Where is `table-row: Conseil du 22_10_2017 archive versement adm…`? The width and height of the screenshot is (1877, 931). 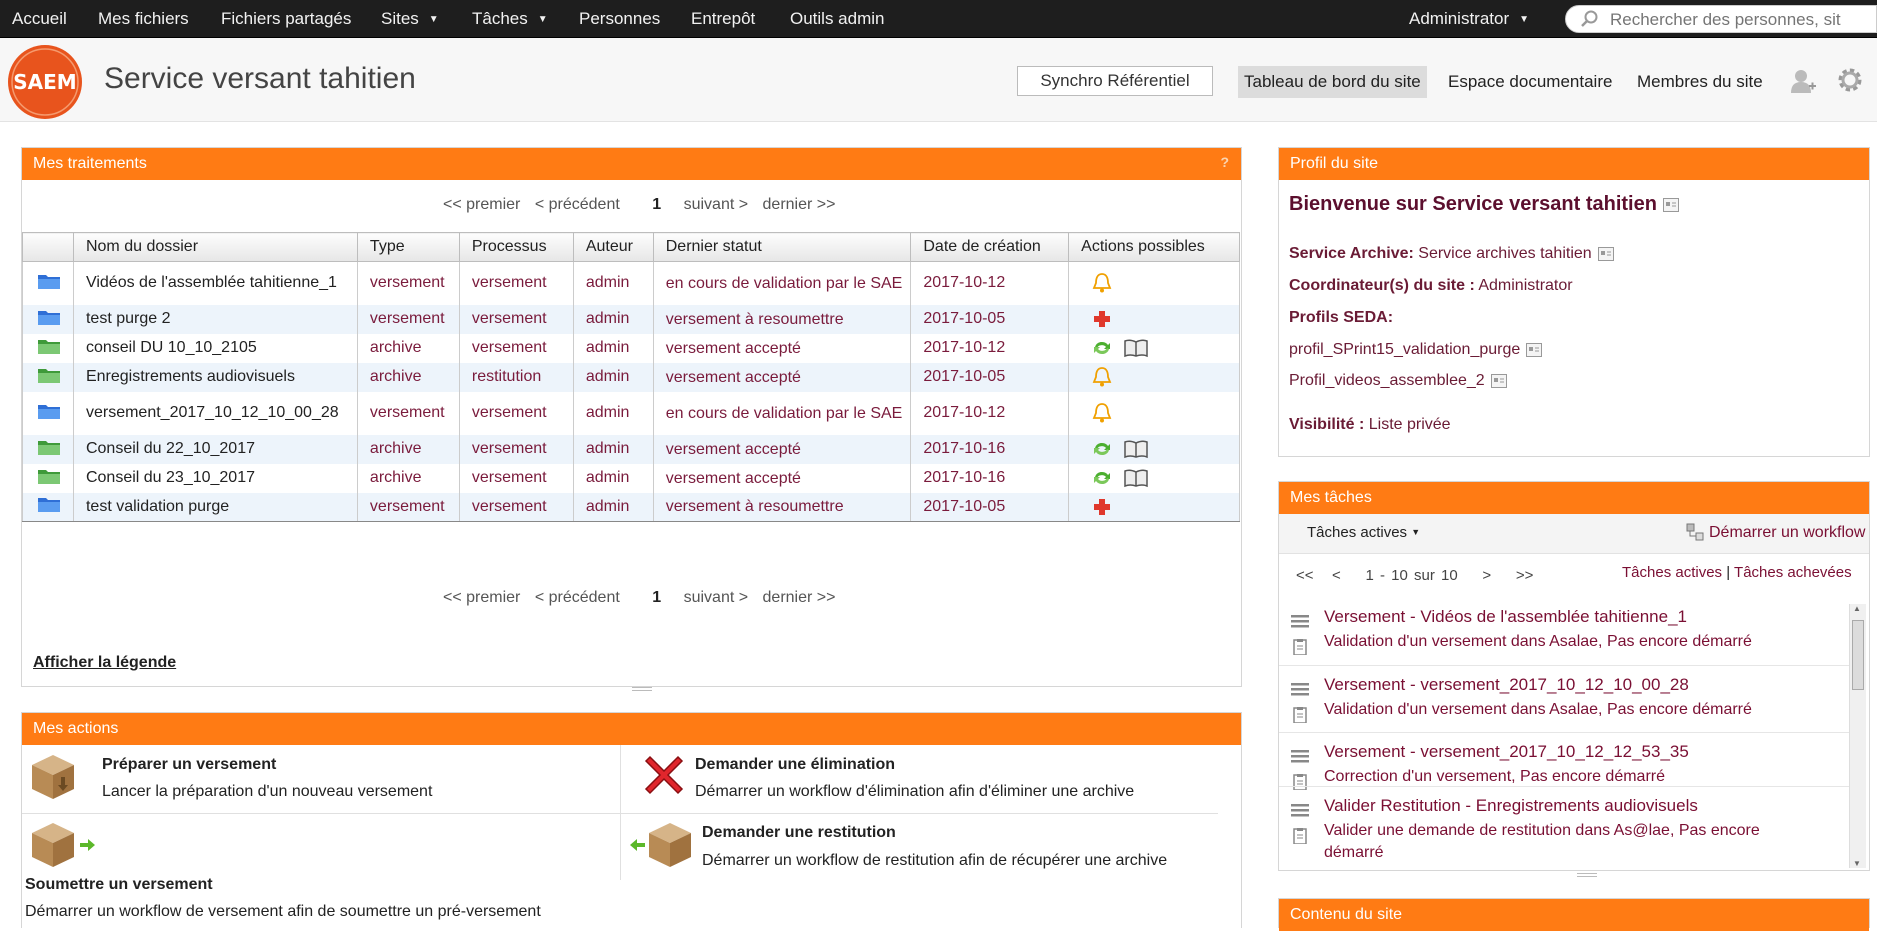
table-row: Conseil du 22_10_2017 archive versement adm… is located at coordinates (631, 449).